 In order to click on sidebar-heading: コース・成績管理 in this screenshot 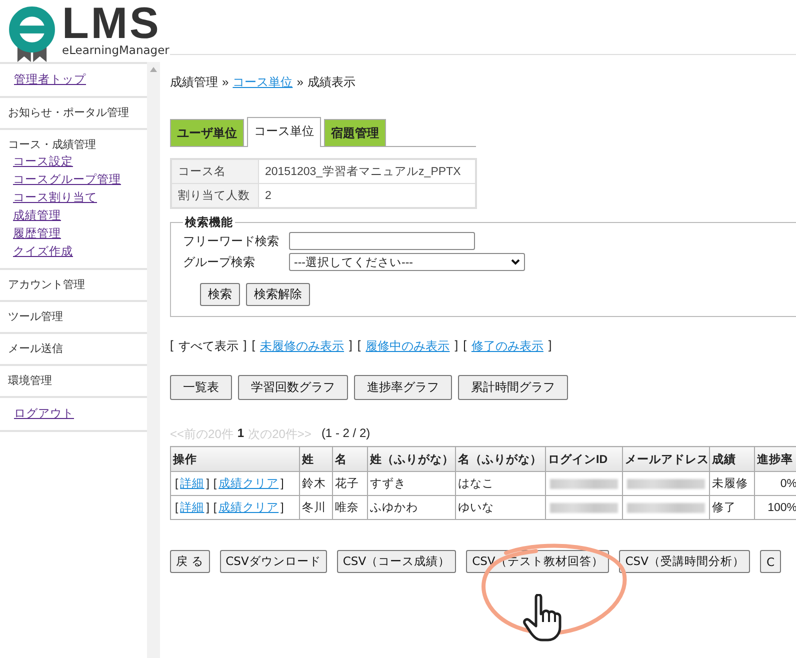, I will do `click(52, 145)`.